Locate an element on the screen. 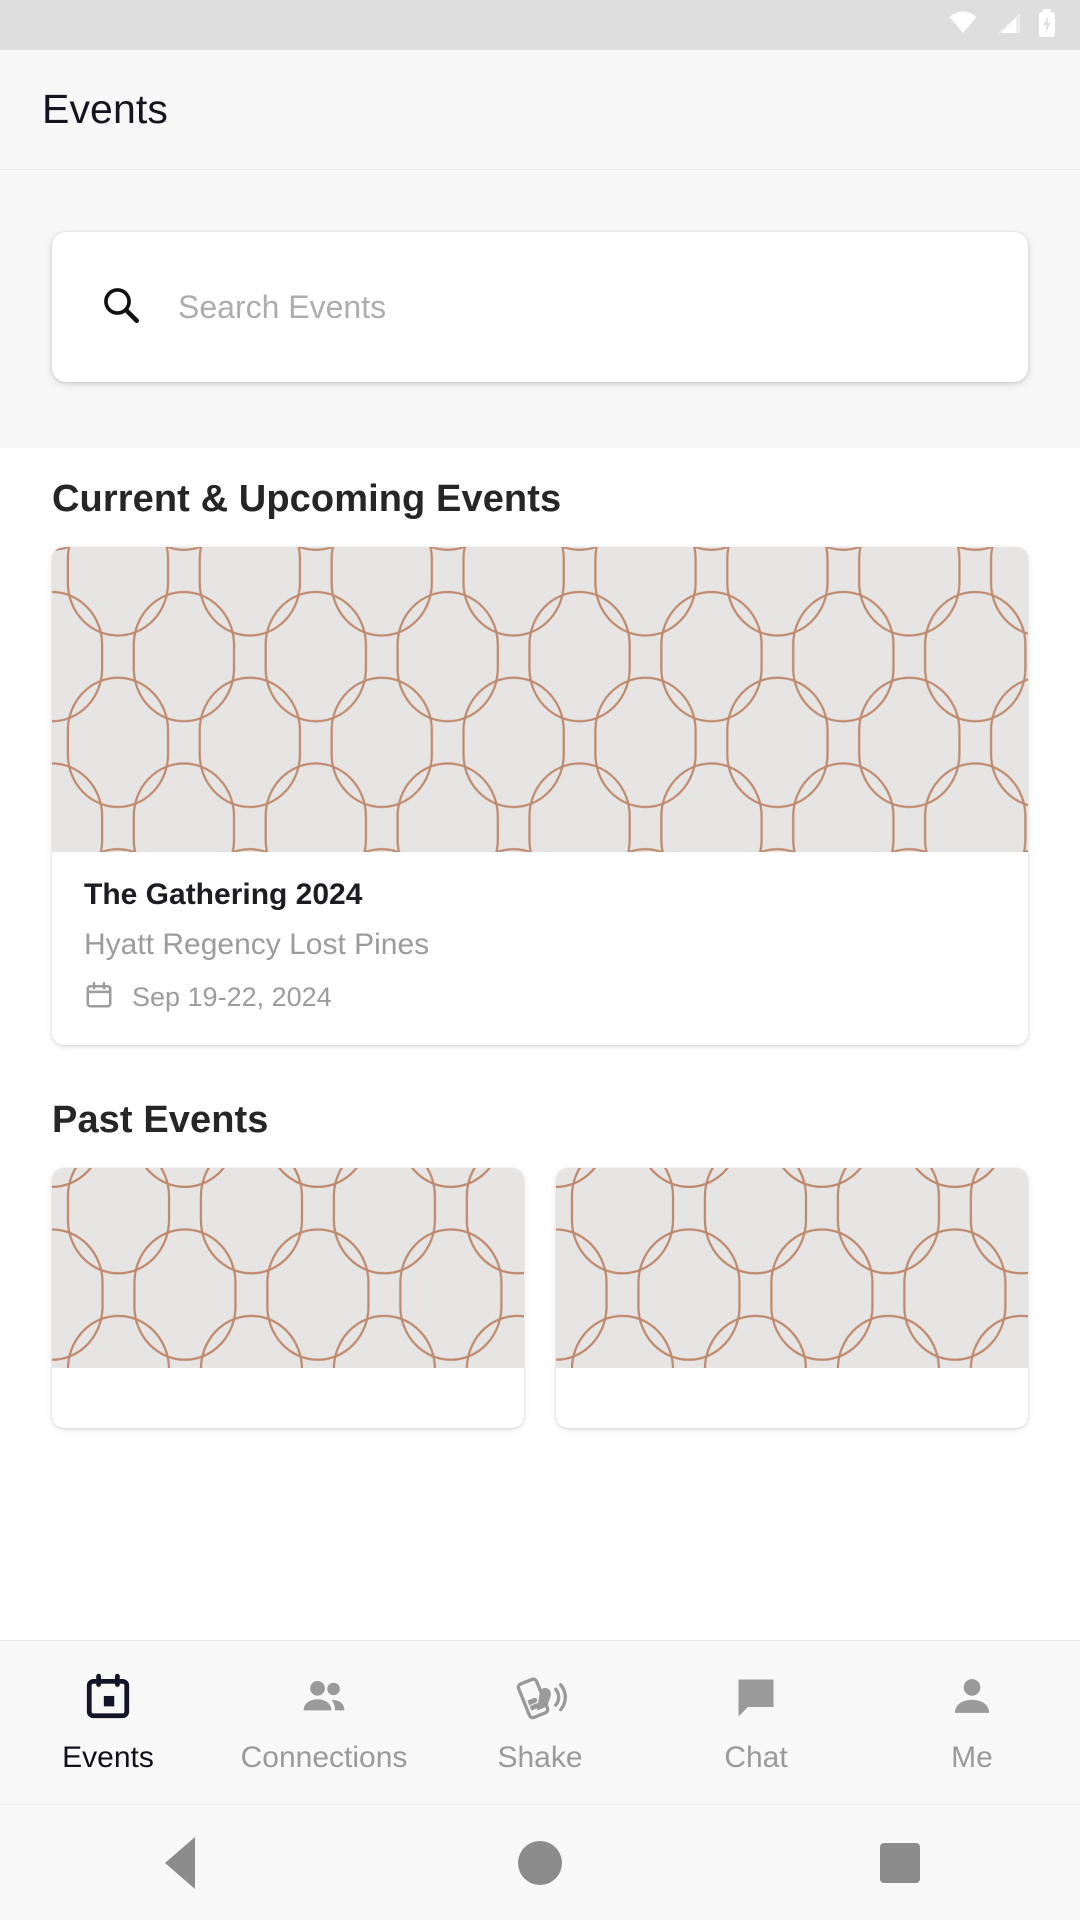  past-events-grid is located at coordinates (540, 1298).